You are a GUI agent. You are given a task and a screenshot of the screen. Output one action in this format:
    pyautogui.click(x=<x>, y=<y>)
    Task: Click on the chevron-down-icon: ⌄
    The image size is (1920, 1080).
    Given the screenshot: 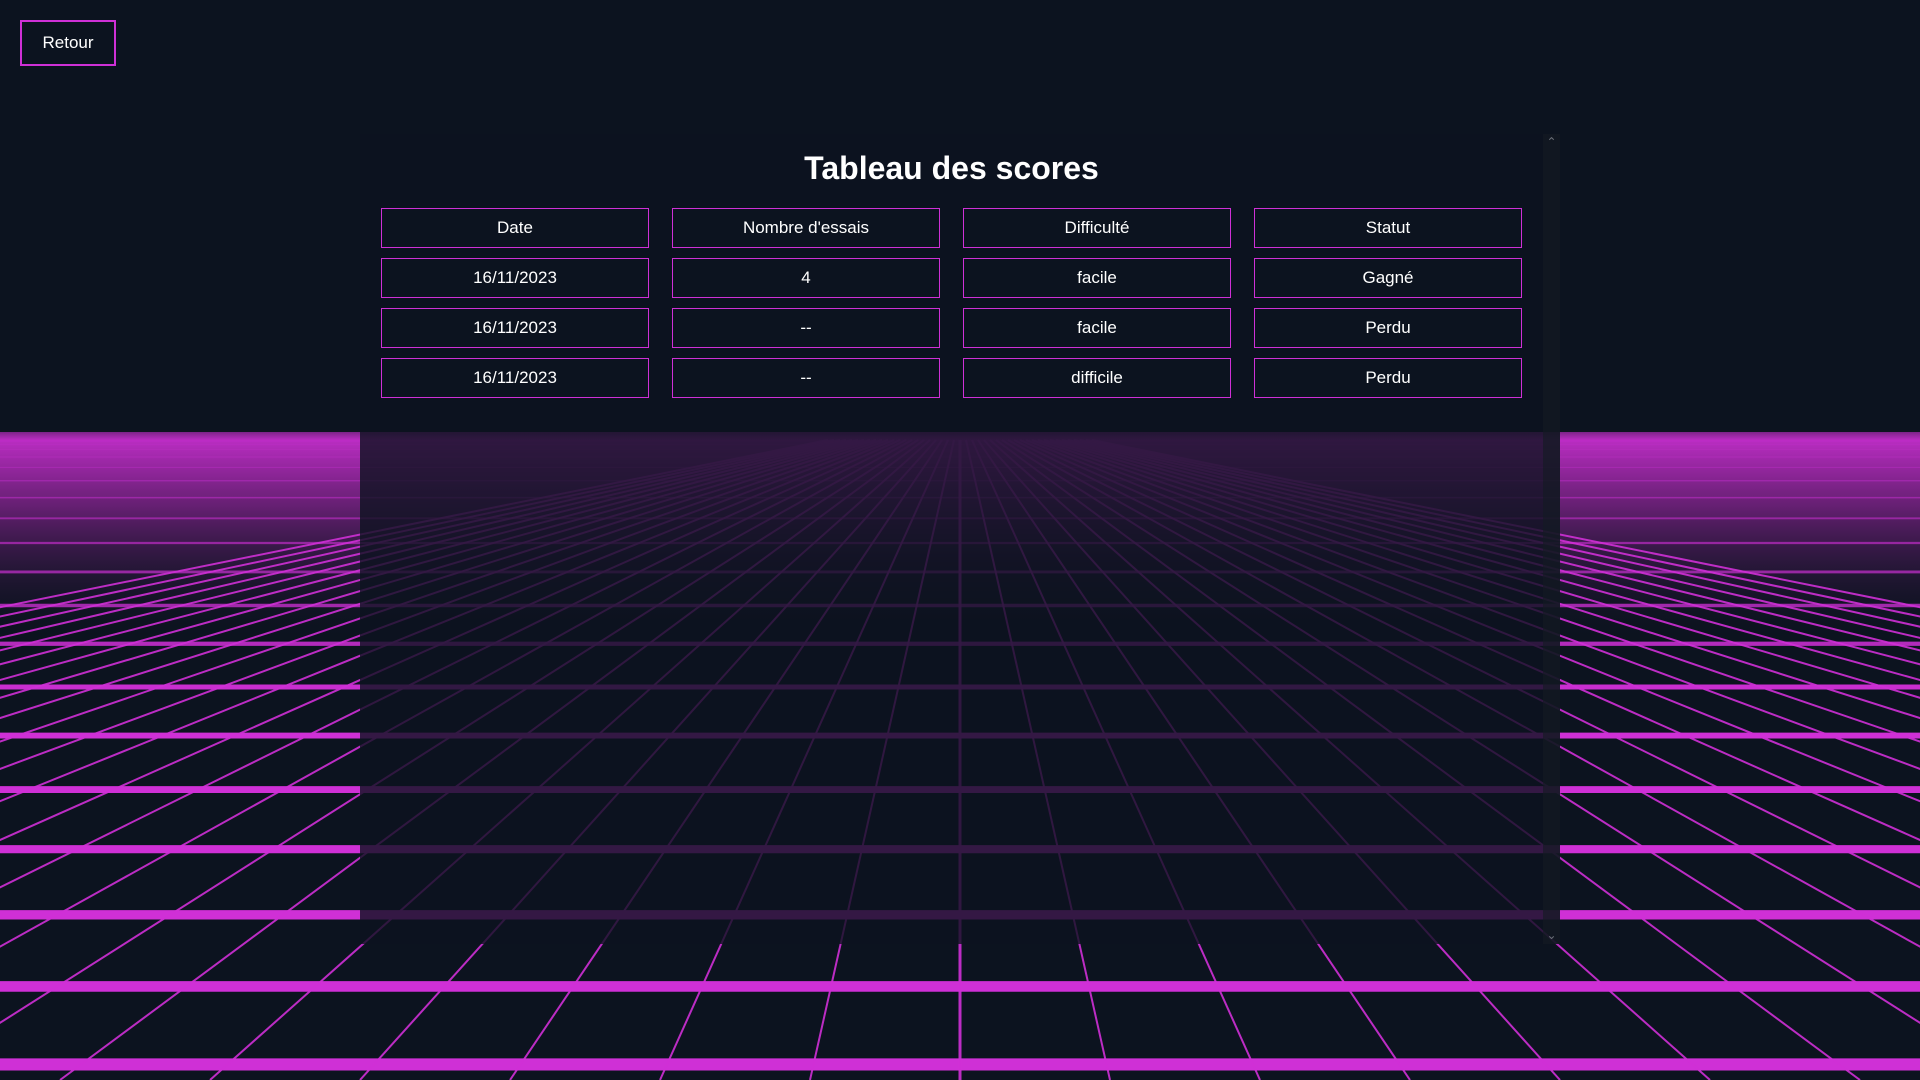 What is the action you would take?
    pyautogui.click(x=1551, y=935)
    